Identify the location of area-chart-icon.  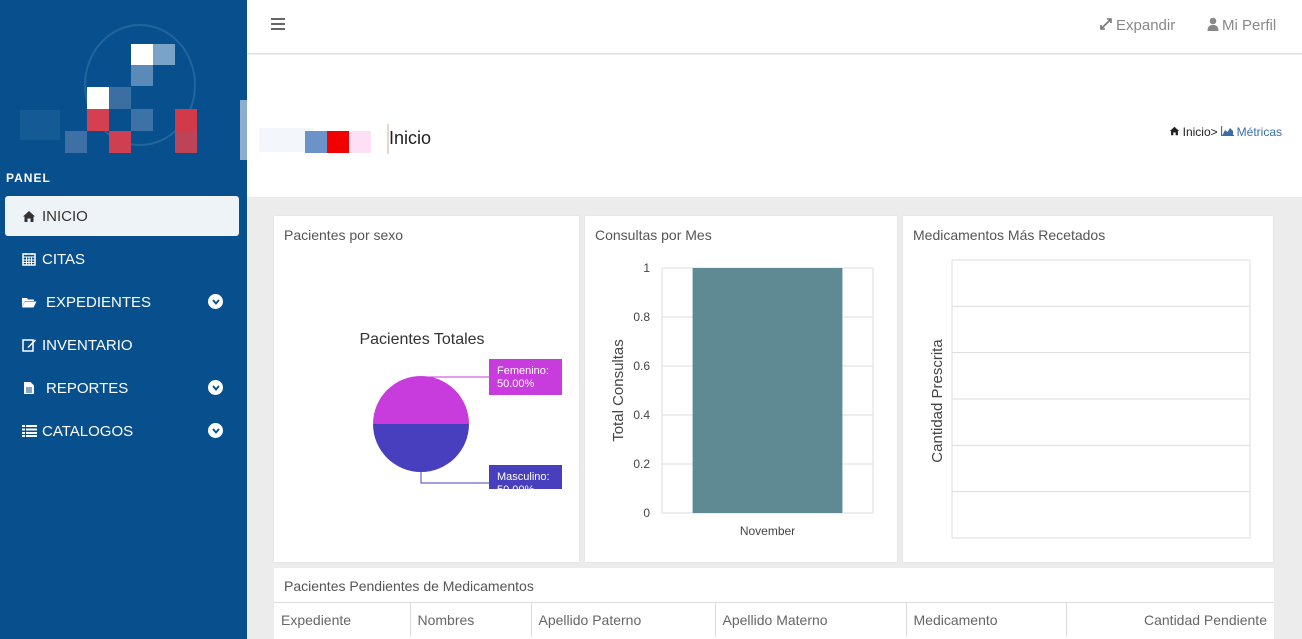
(1227, 132).